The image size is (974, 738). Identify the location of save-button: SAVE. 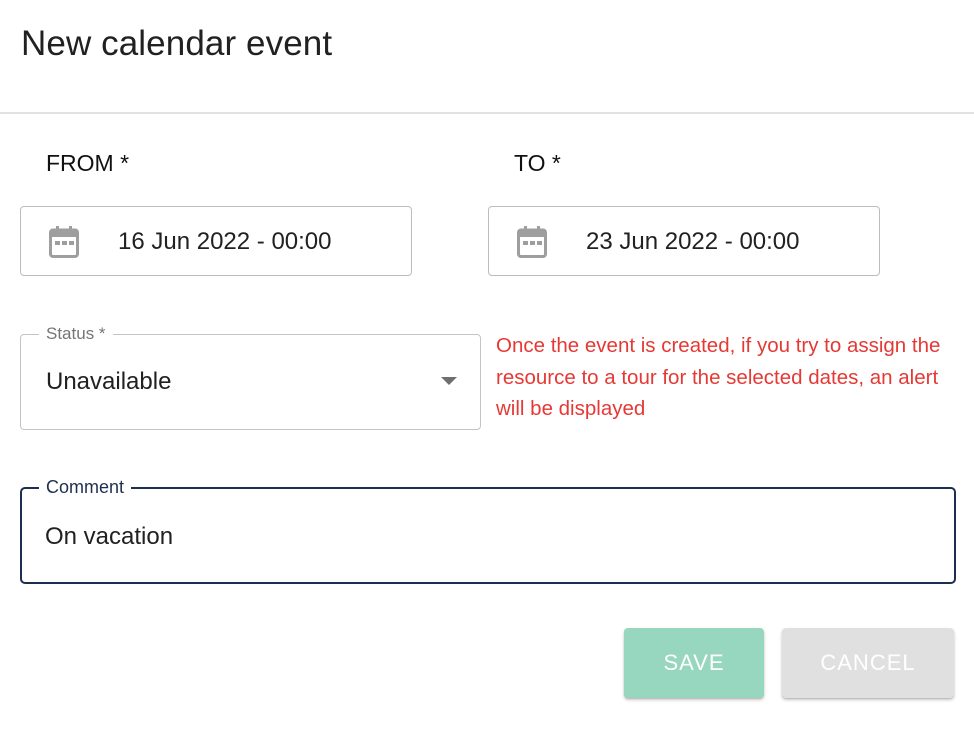
(694, 663).